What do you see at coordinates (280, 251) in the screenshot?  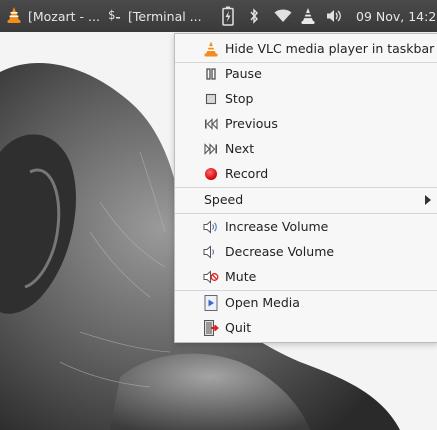 I see `menu-item-label: Decrease Volume` at bounding box center [280, 251].